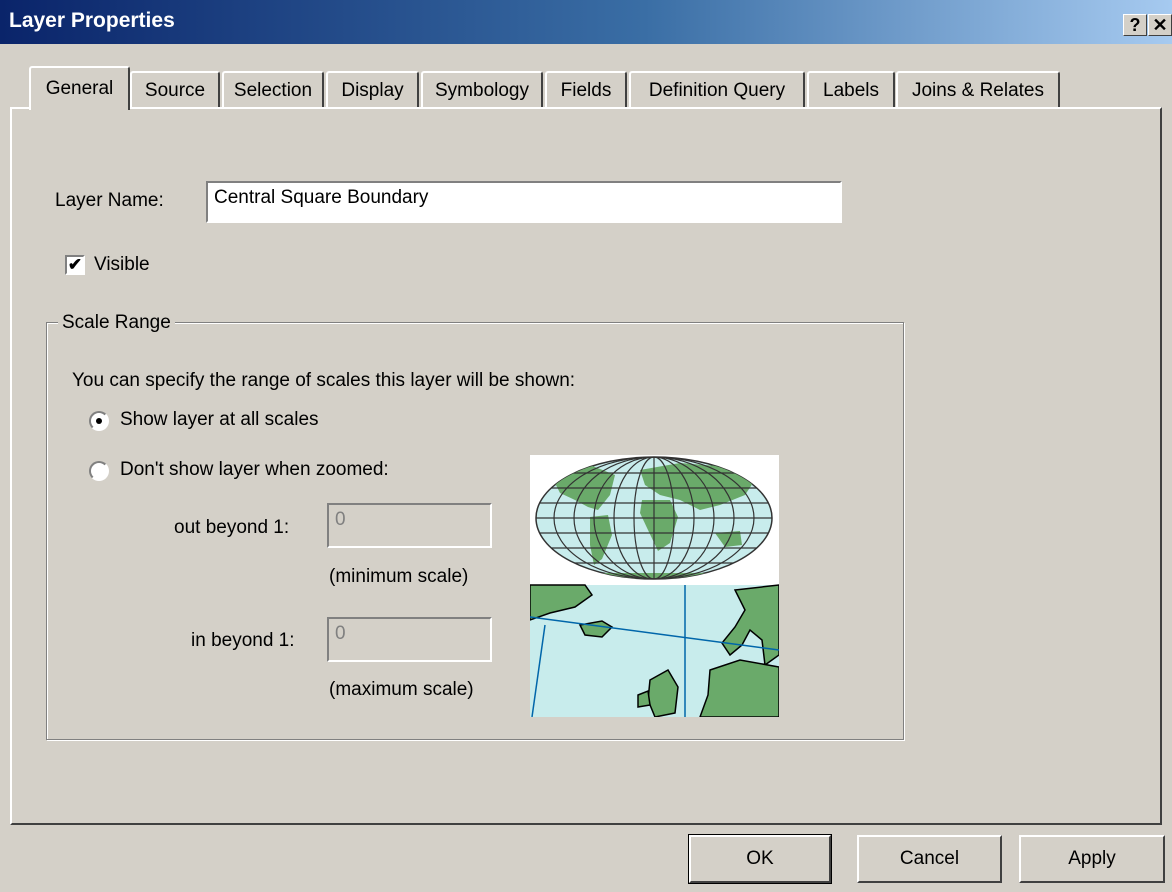  What do you see at coordinates (586, 89) in the screenshot?
I see `tab-fields: Fields` at bounding box center [586, 89].